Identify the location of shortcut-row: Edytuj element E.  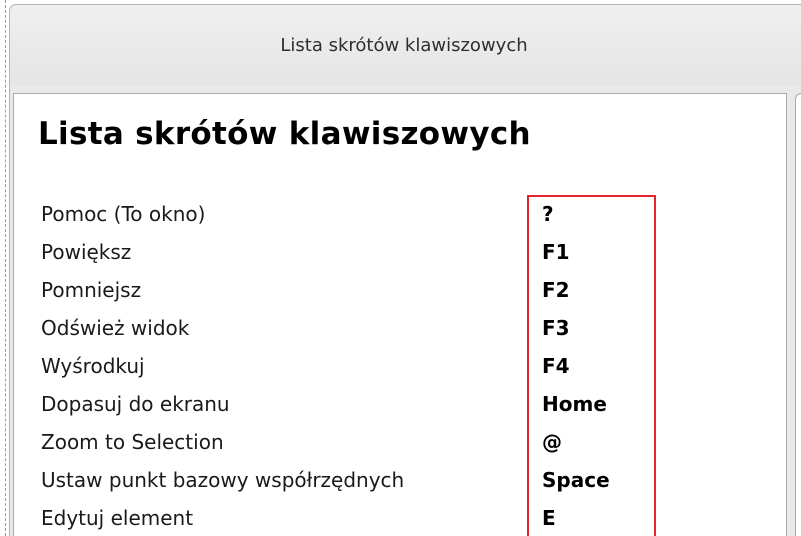
(391, 519).